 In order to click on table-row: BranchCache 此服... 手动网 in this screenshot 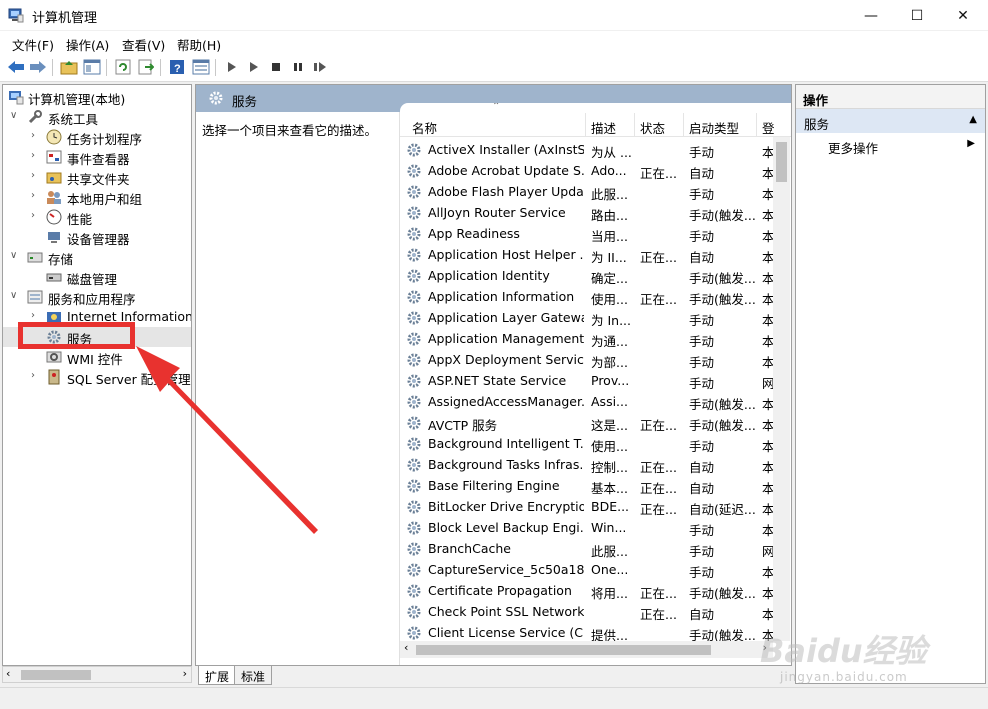, I will do `click(595, 548)`.